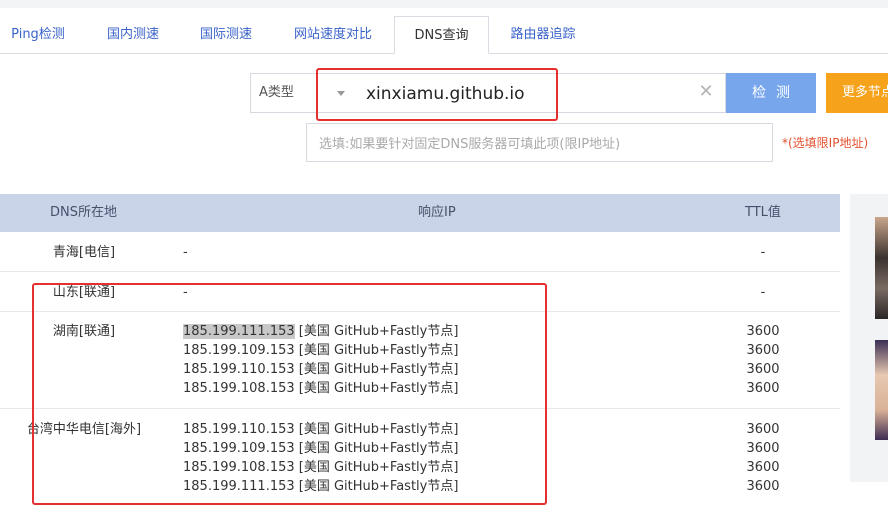 This screenshot has width=888, height=532. I want to click on top-strip, so click(444, 4).